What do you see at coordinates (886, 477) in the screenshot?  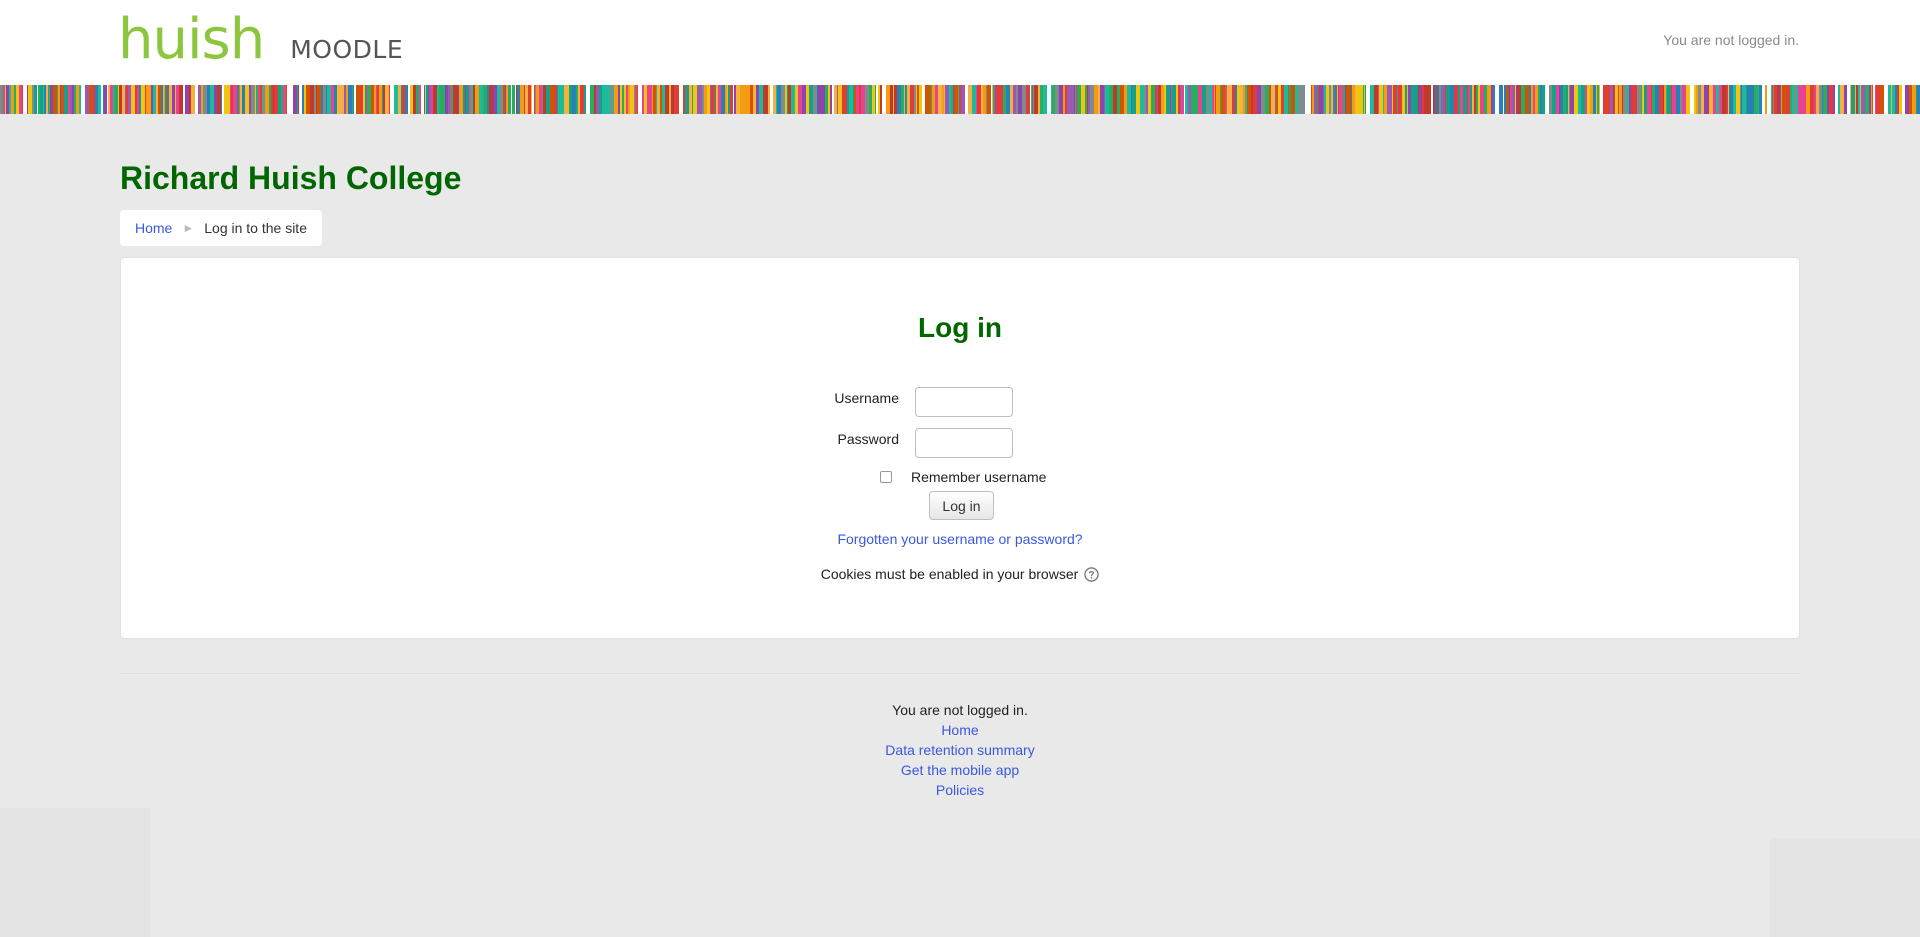 I see `remember-username-checkbox` at bounding box center [886, 477].